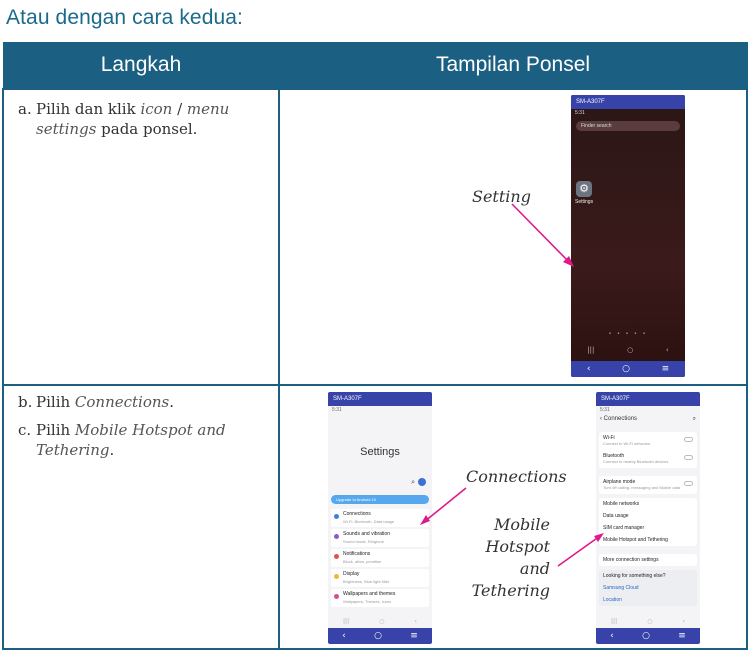 This screenshot has height=655, width=750. Describe the element at coordinates (122, 401) in the screenshot. I see `step-text-italic: Connections` at that location.